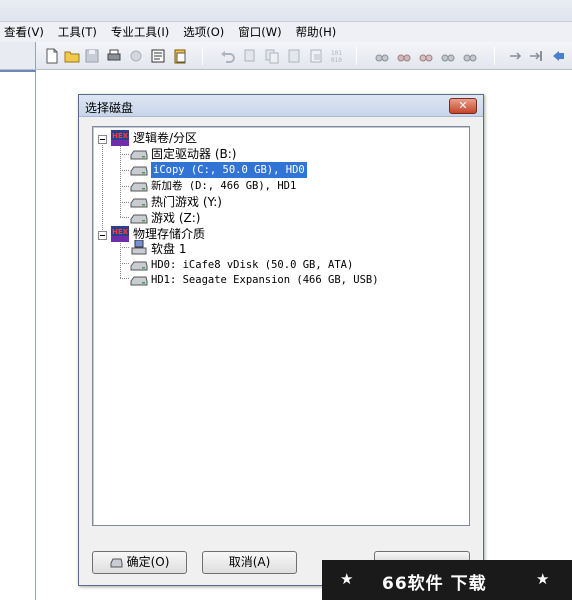 The height and width of the screenshot is (600, 572). I want to click on site-watermark: ★ 66软件 下载 ★, so click(447, 580).